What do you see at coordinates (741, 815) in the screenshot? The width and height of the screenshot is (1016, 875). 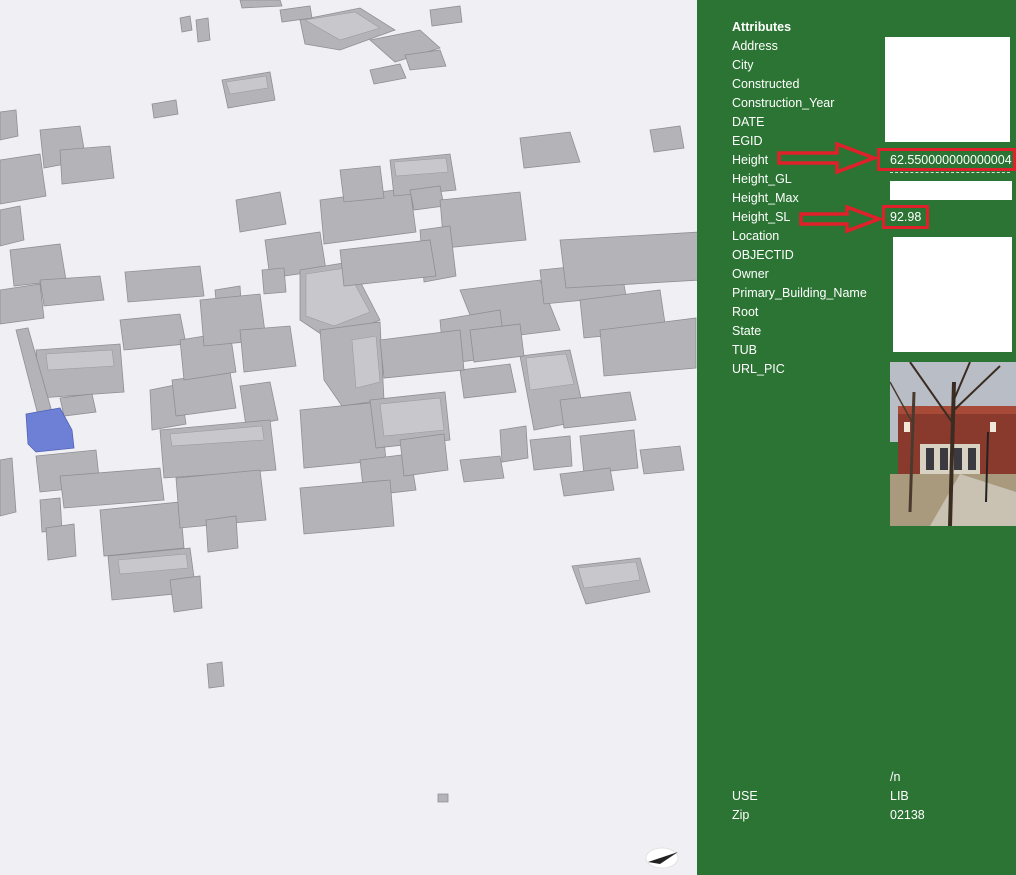 I see `attr-label-zip: Zip` at bounding box center [741, 815].